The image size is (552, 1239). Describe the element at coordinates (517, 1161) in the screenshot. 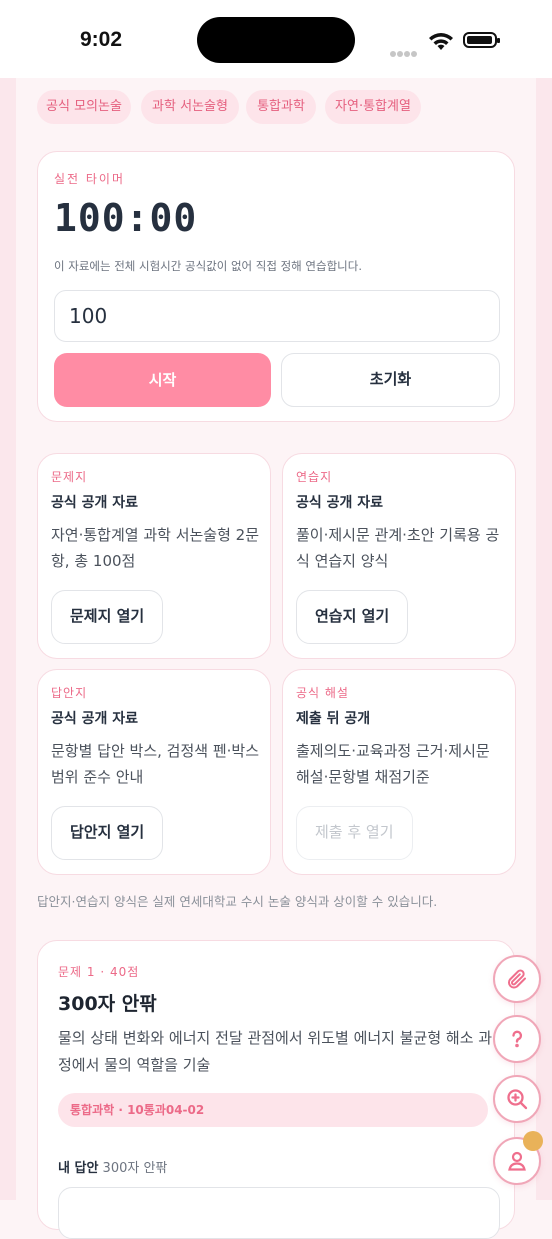

I see `user-icon` at that location.